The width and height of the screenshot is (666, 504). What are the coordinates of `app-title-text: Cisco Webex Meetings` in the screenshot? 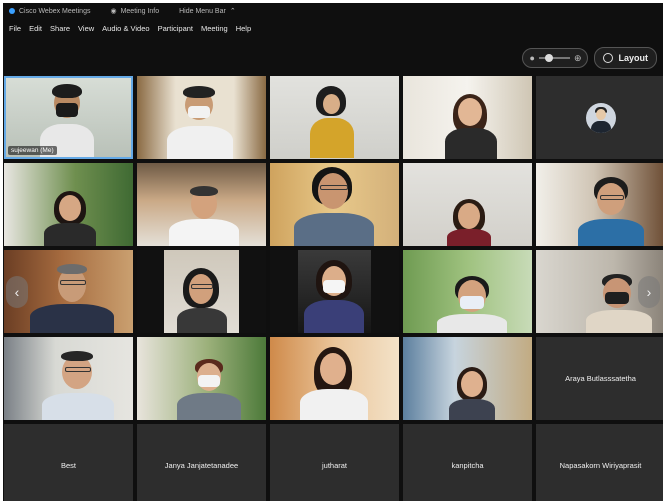 It's located at (55, 11).